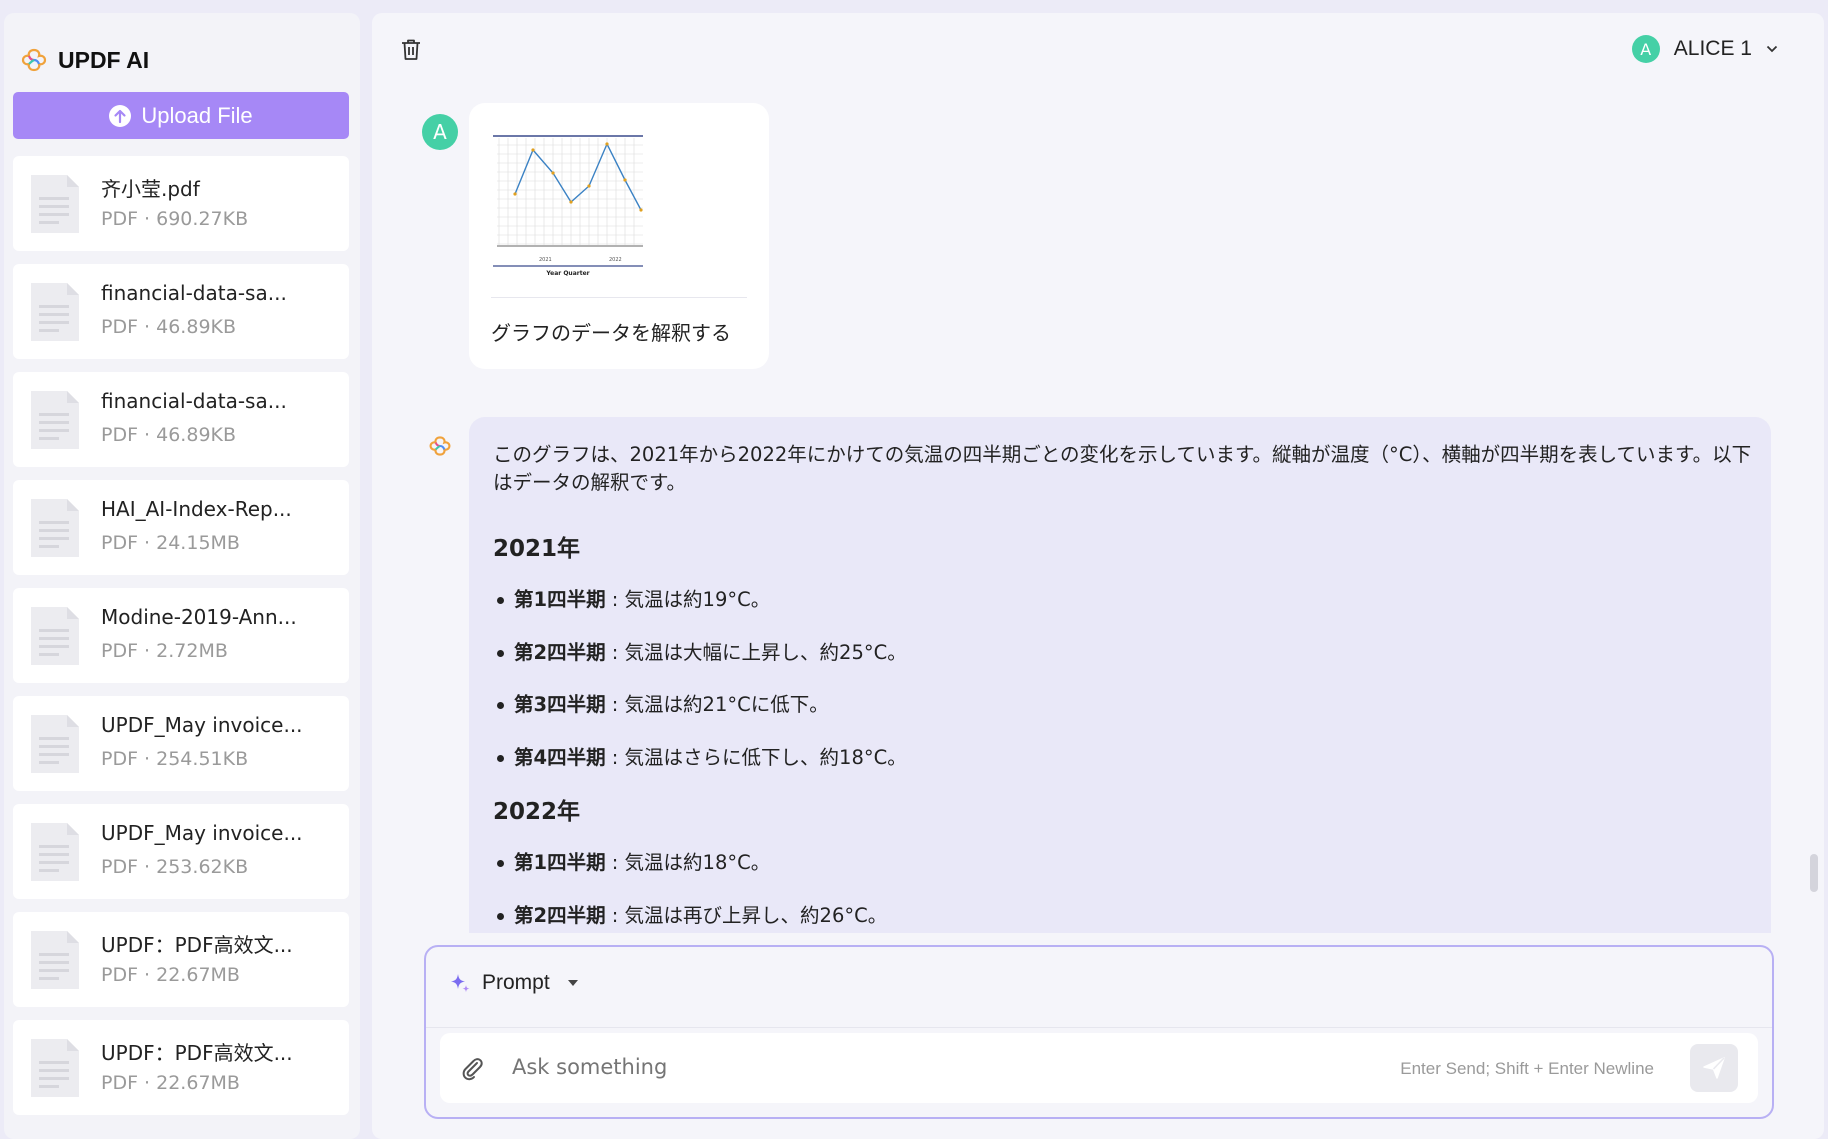  What do you see at coordinates (572, 983) in the screenshot?
I see `caret-down-icon` at bounding box center [572, 983].